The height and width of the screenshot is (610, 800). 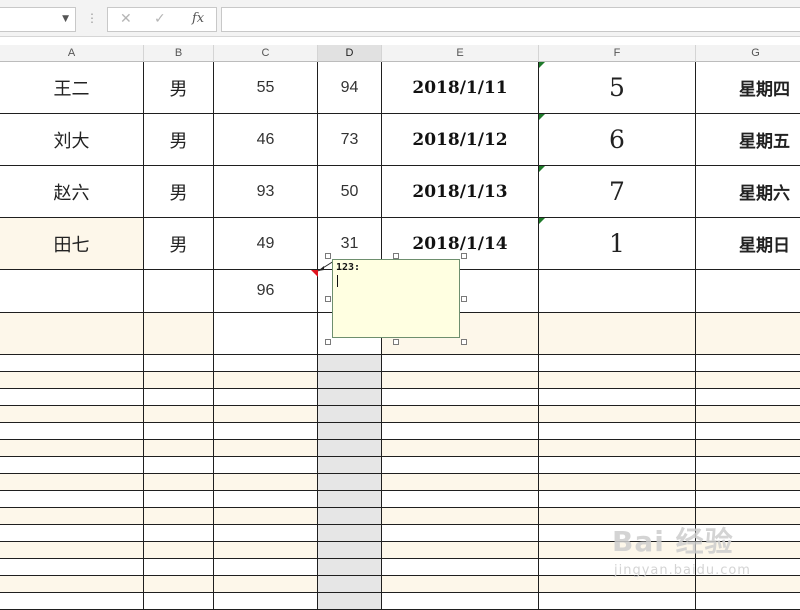 I want to click on column-header-b: B, so click(x=179, y=53).